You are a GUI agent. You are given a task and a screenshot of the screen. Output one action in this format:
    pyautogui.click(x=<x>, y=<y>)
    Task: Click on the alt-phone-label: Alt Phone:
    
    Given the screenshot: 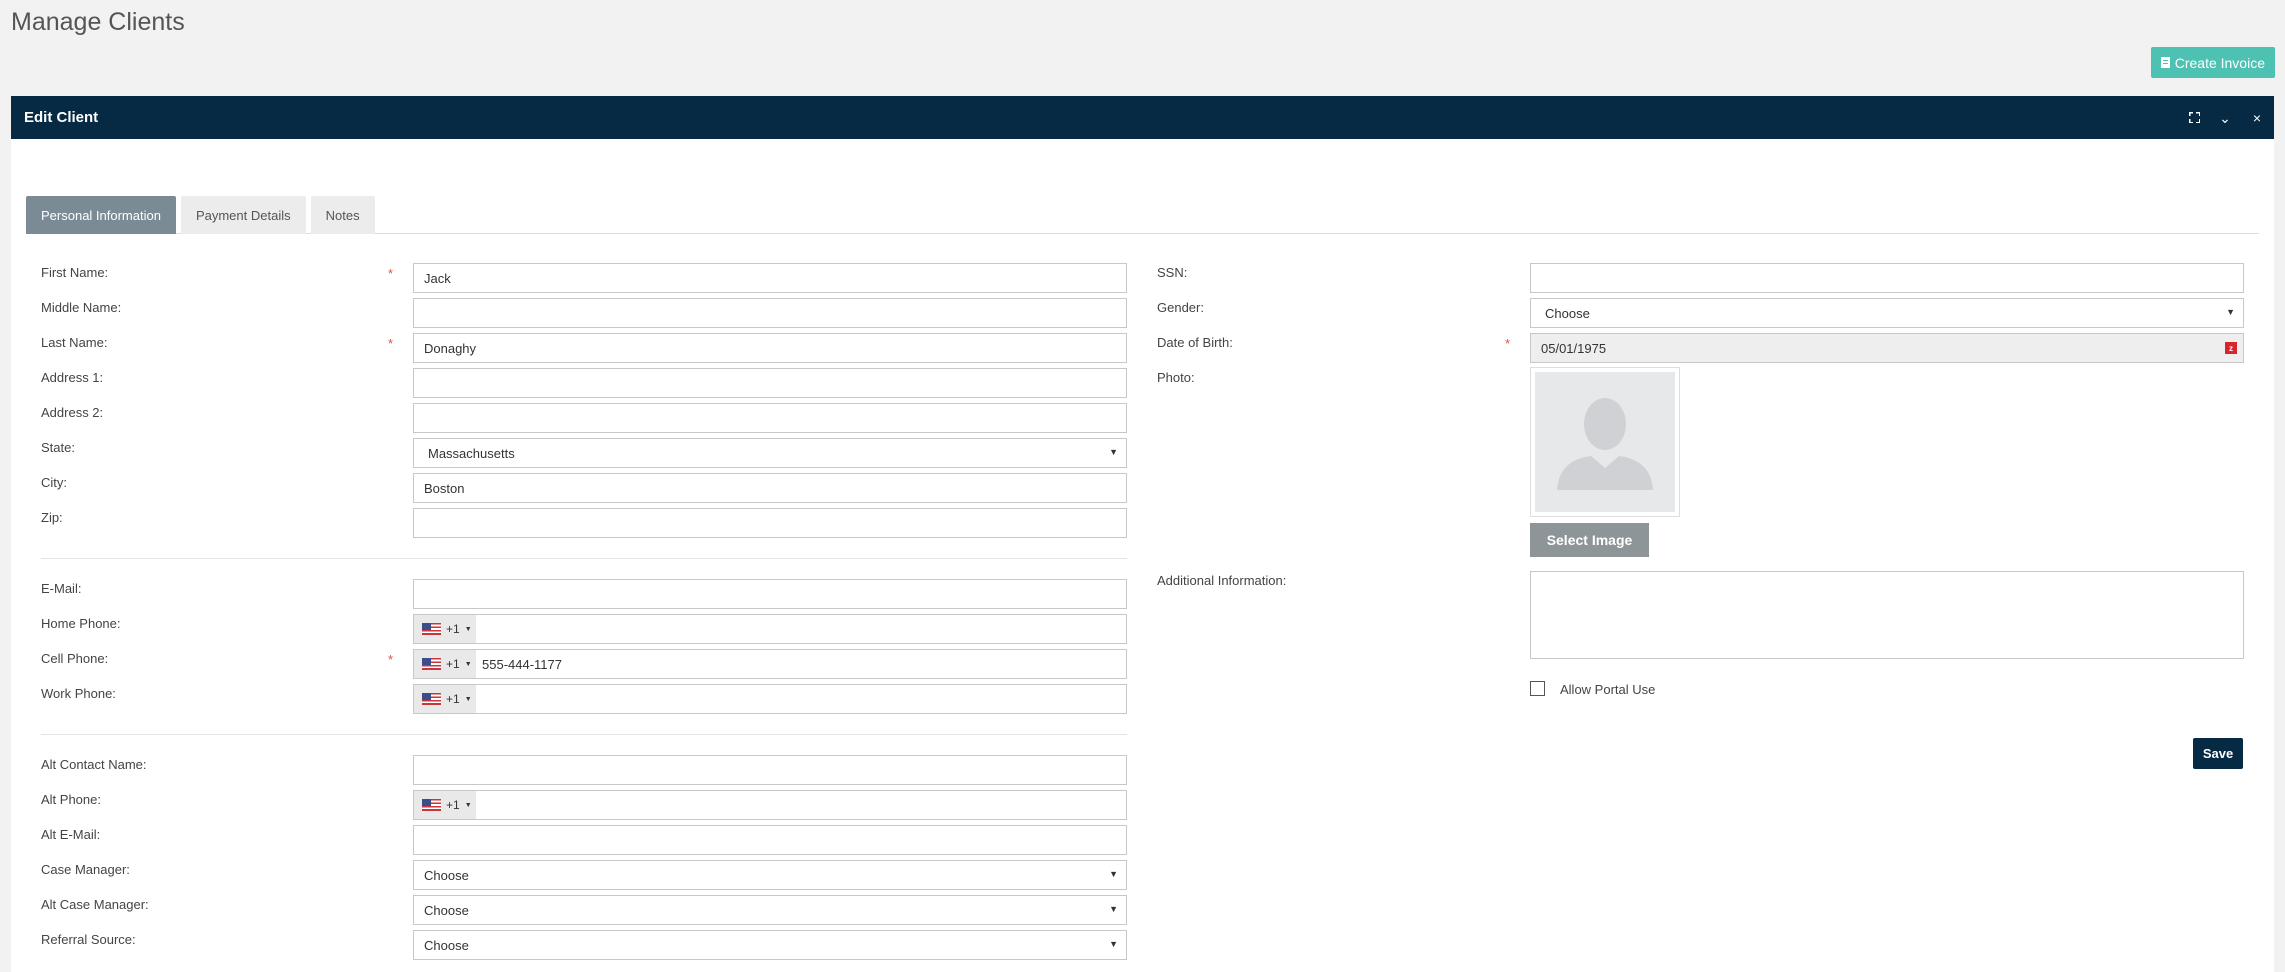 What is the action you would take?
    pyautogui.click(x=71, y=799)
    